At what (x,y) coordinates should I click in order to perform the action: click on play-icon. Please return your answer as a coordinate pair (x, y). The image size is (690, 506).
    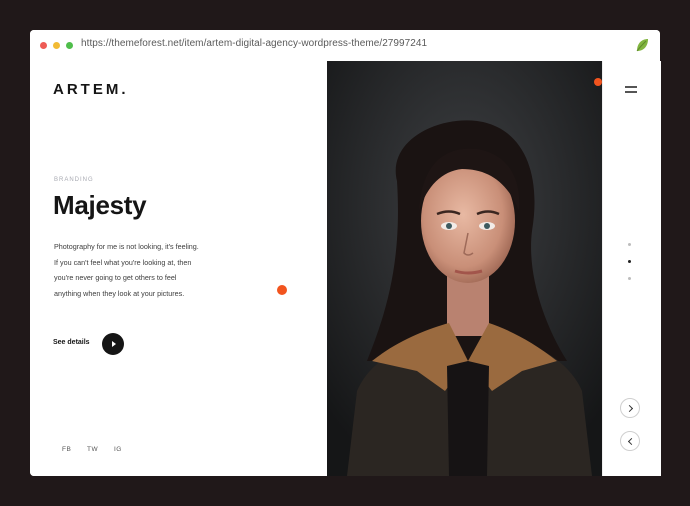
    Looking at the image, I should click on (114, 344).